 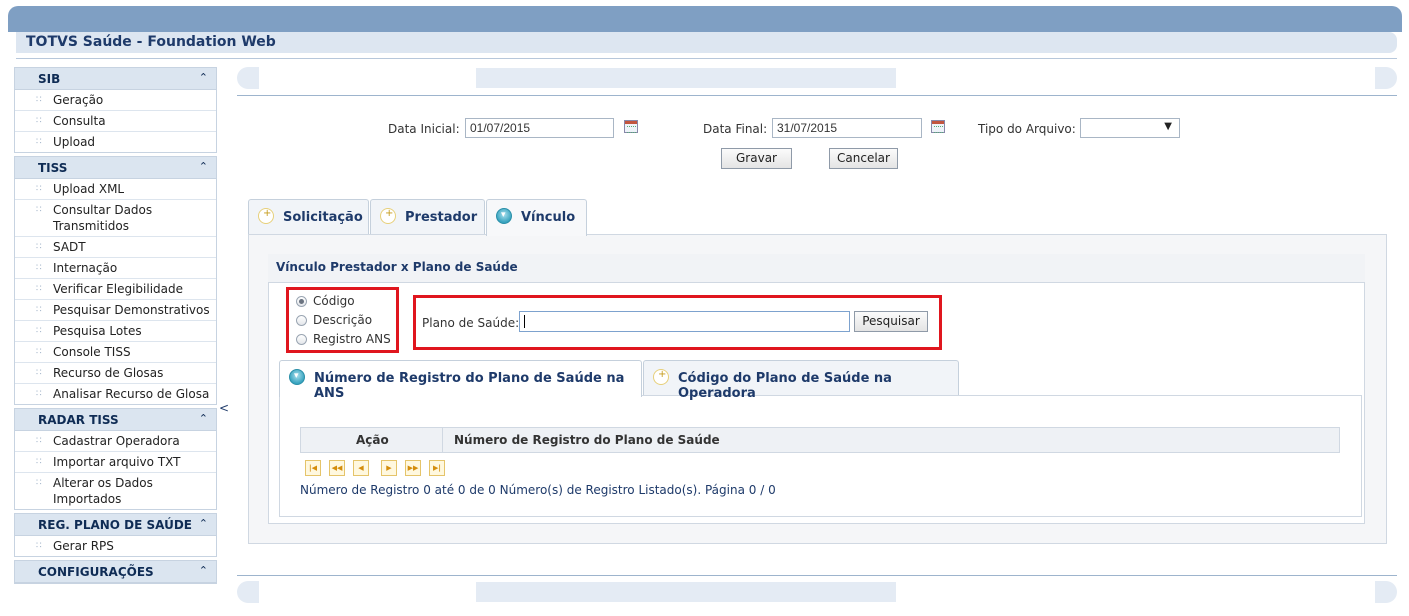 I want to click on tab-prestador: Prestador, so click(x=427, y=216).